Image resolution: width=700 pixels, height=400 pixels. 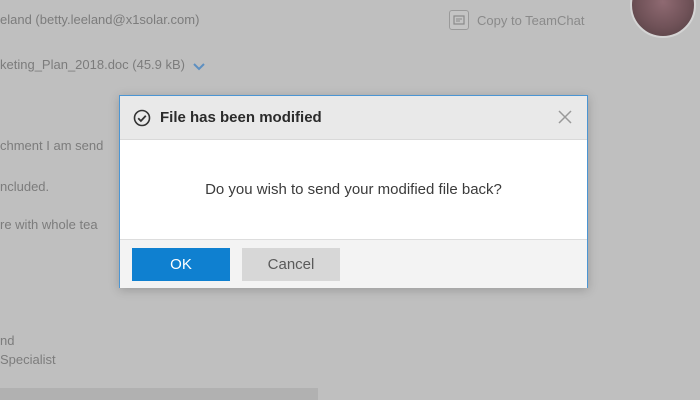 I want to click on chevron-down-icon, so click(x=199, y=65).